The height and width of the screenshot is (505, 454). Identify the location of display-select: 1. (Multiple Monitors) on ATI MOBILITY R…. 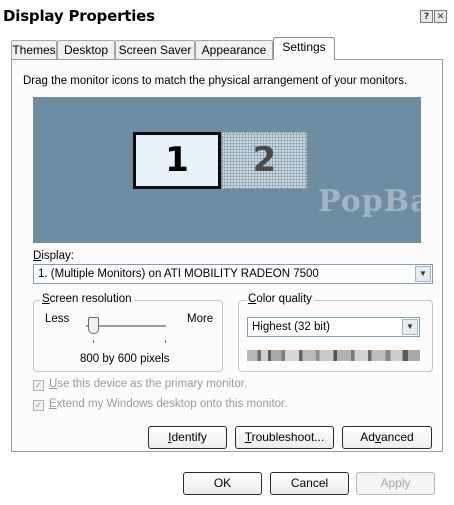
(233, 274).